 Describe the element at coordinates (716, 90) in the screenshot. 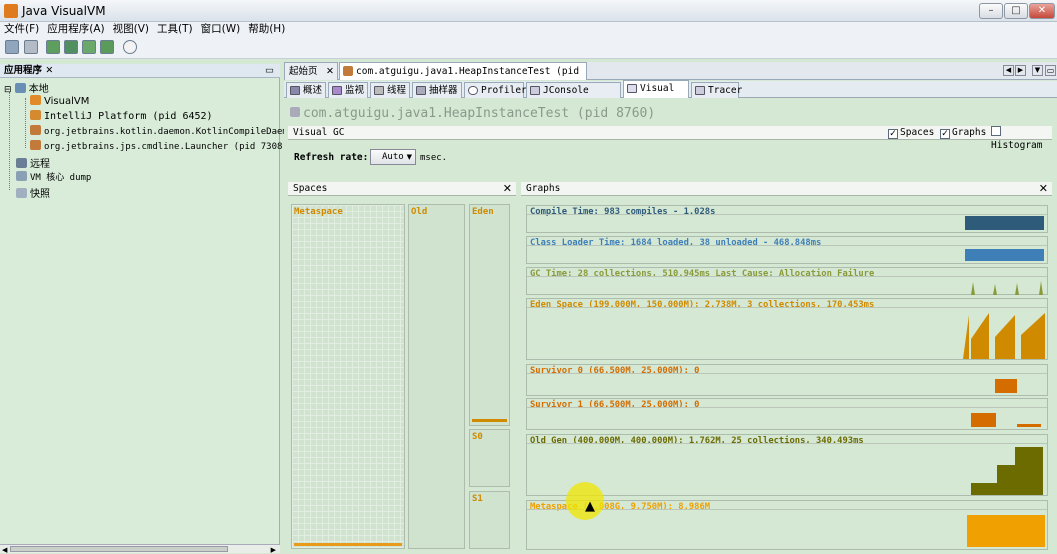

I see `tab-tracer: Tracer` at that location.